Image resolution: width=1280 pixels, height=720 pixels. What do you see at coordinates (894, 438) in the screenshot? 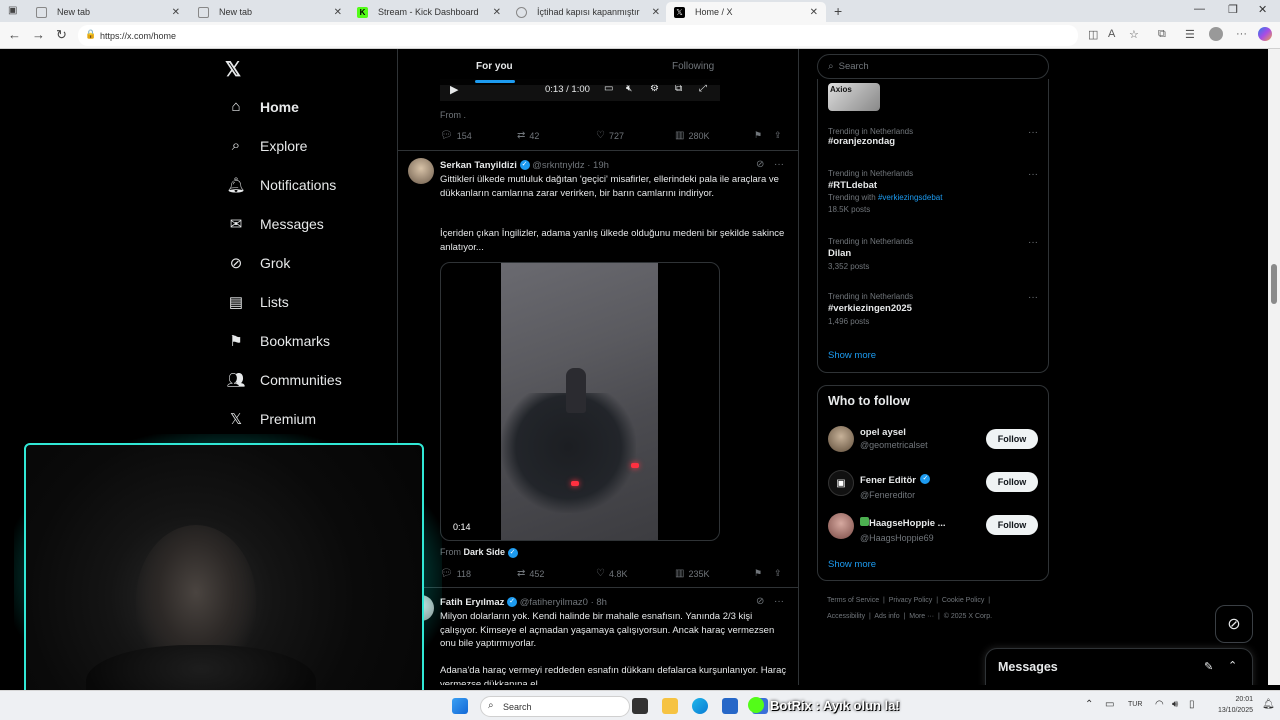
I see `suggested-user: opel aysel @geometricalset` at bounding box center [894, 438].